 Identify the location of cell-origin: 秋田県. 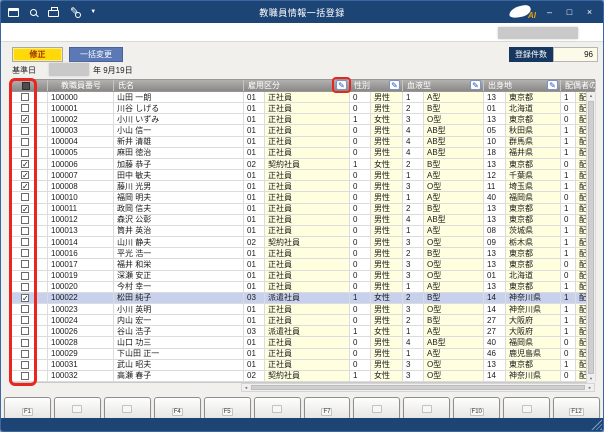
(533, 131).